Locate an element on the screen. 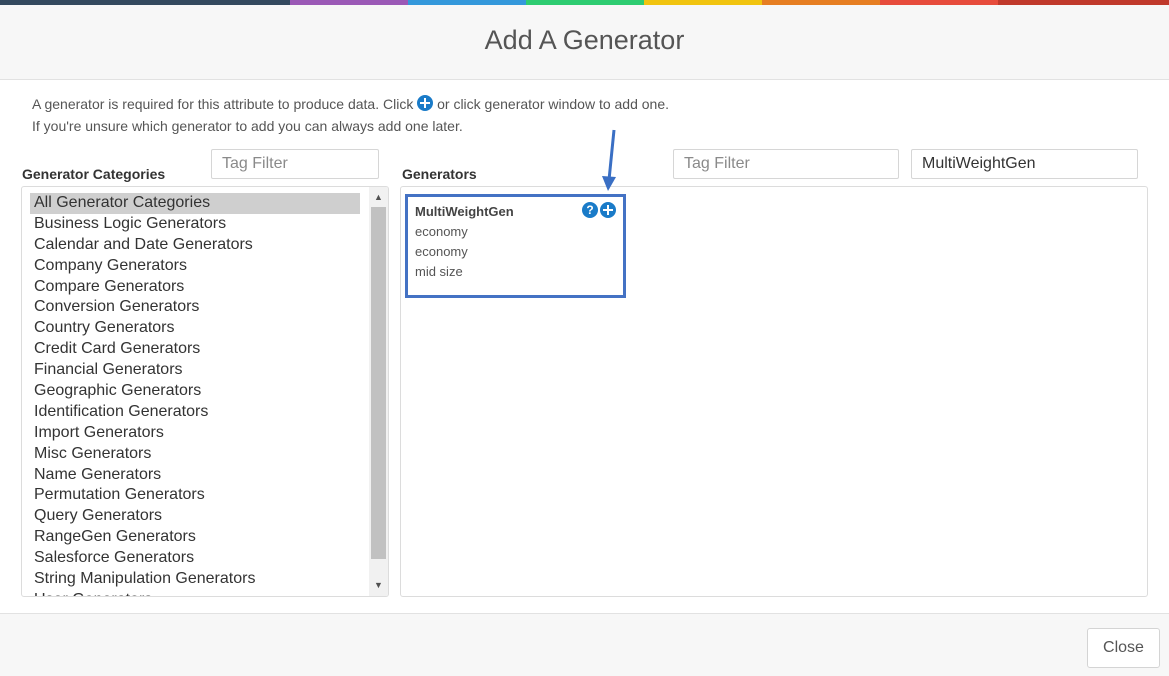 This screenshot has height=676, width=1169. category-item: Import Generators is located at coordinates (195, 433).